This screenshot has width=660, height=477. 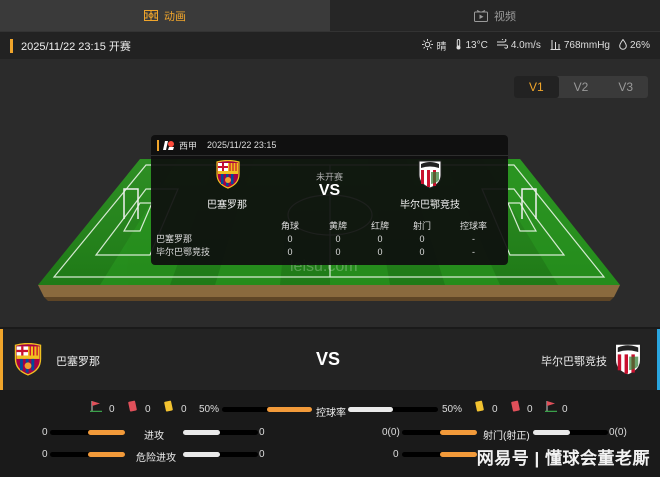 I want to click on barcelona-crest-icon, so click(x=28, y=360).